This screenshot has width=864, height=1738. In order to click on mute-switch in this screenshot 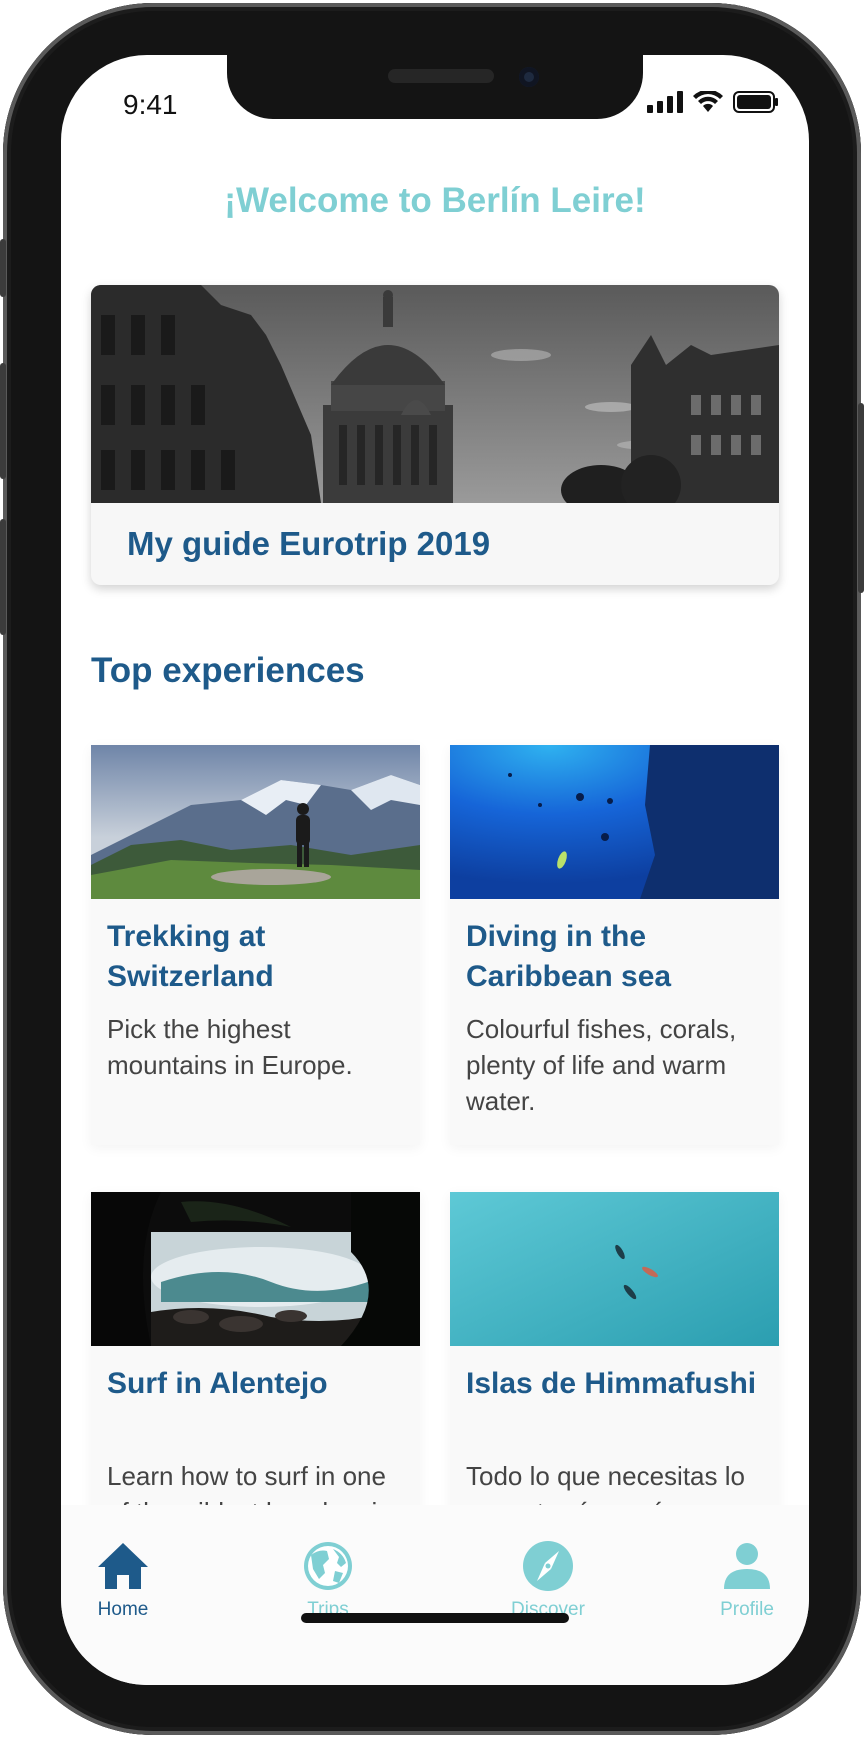, I will do `click(3, 268)`.